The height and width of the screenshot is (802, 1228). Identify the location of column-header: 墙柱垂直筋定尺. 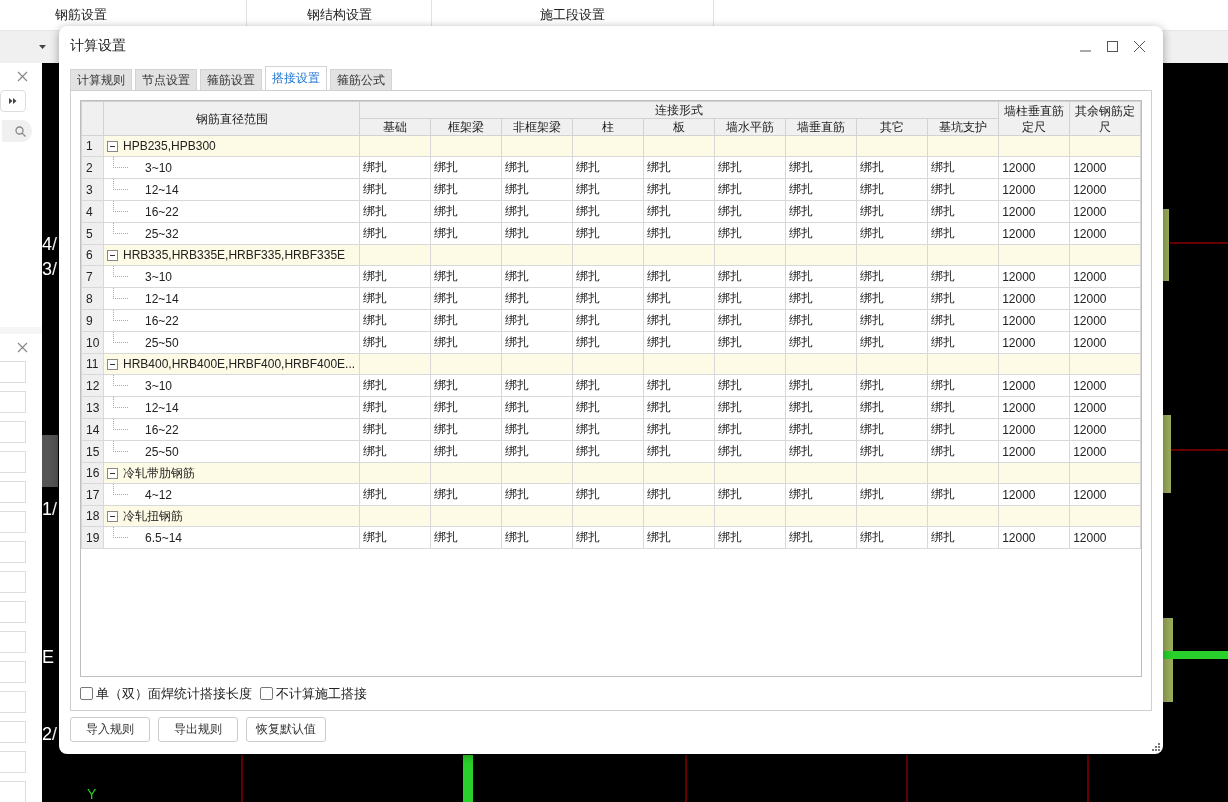
(1034, 118).